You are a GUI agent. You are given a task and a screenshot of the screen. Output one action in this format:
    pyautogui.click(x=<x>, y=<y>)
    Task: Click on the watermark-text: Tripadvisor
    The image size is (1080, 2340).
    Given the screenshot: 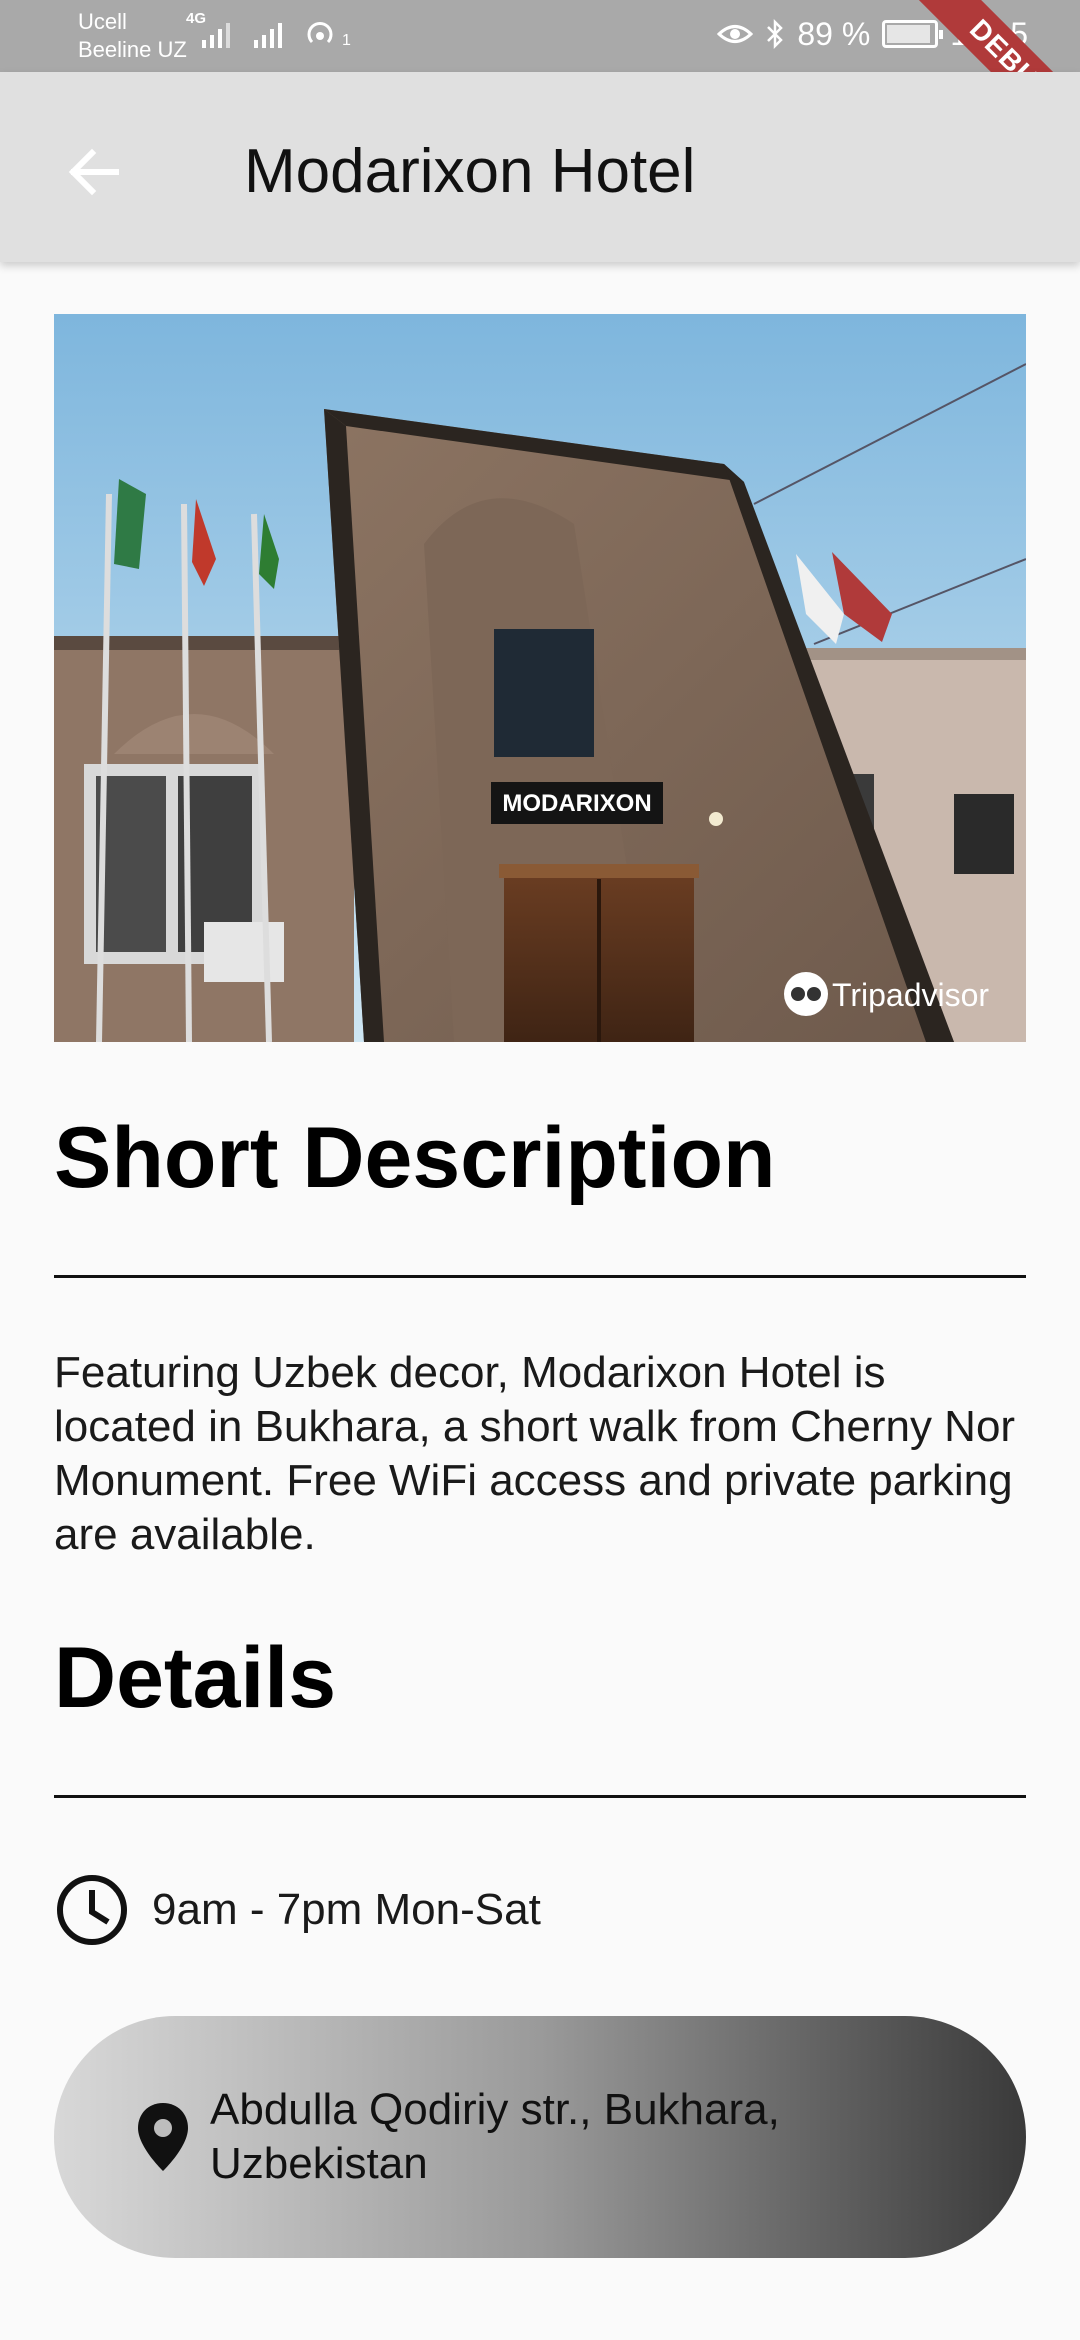 What is the action you would take?
    pyautogui.click(x=910, y=995)
    